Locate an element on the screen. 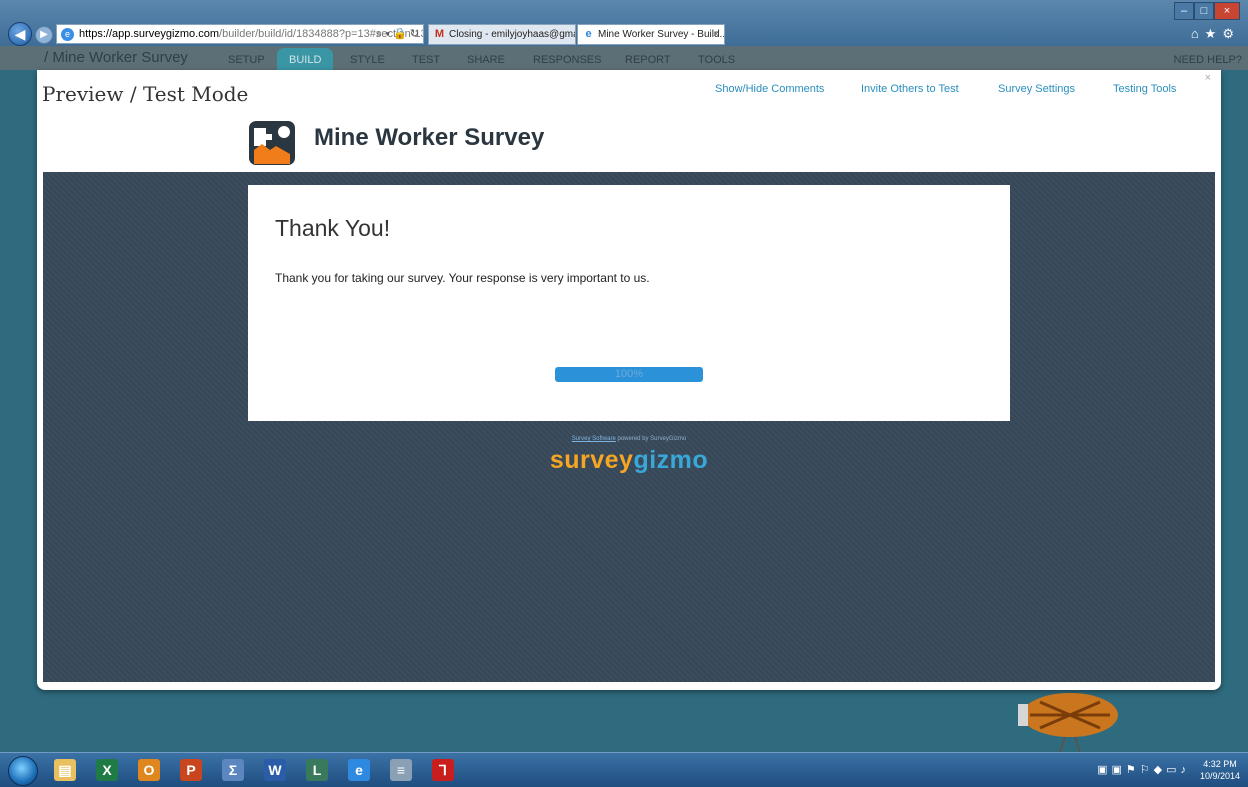  gmail-icon: M is located at coordinates (439, 34).